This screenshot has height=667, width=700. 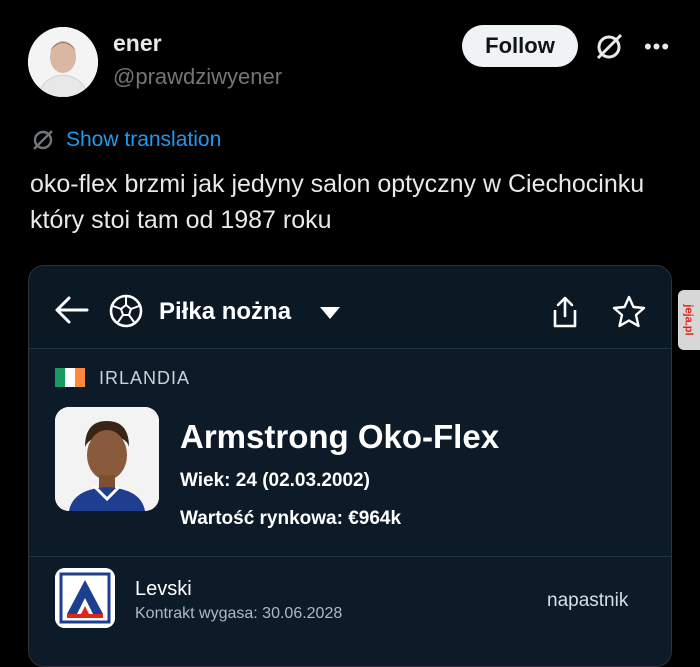 I want to click on flag-stripe-white, so click(x=70, y=377).